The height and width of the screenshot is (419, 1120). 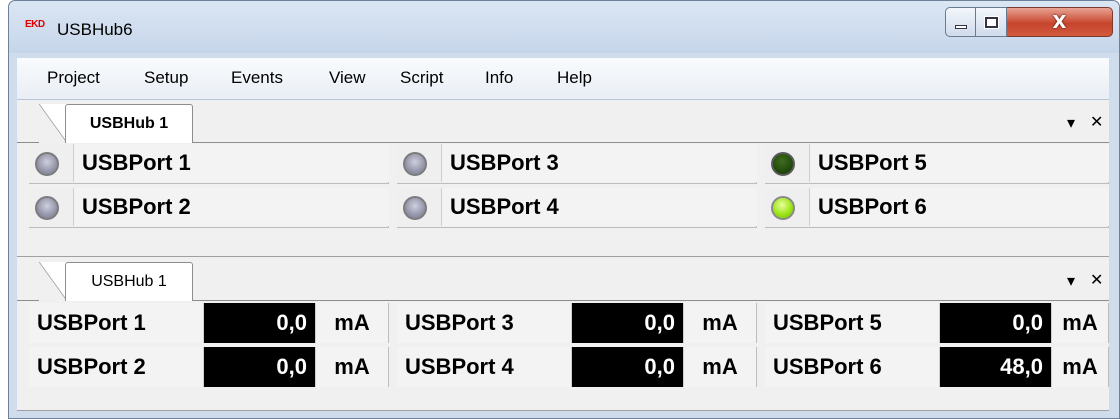 I want to click on minimize-icon, so click(x=960, y=27).